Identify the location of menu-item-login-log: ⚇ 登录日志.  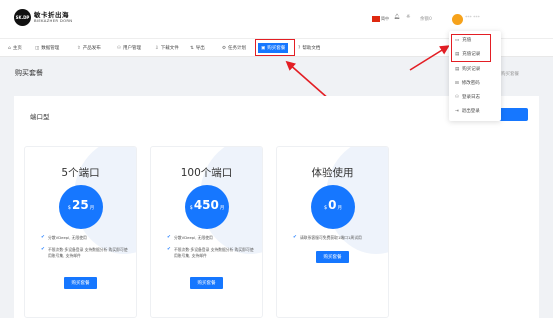
(467, 97).